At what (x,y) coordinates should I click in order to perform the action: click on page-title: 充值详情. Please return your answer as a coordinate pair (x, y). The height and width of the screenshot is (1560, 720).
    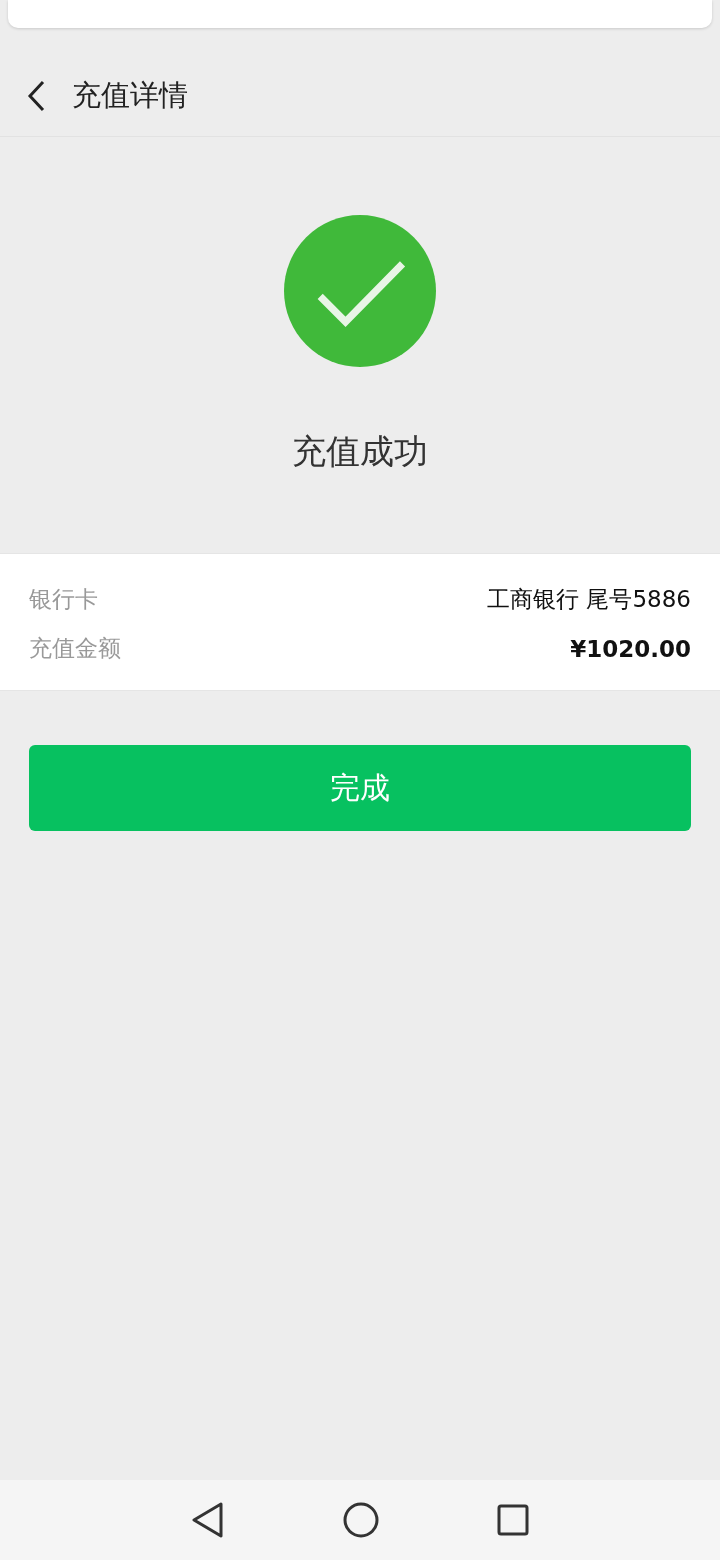
    Looking at the image, I should click on (130, 95).